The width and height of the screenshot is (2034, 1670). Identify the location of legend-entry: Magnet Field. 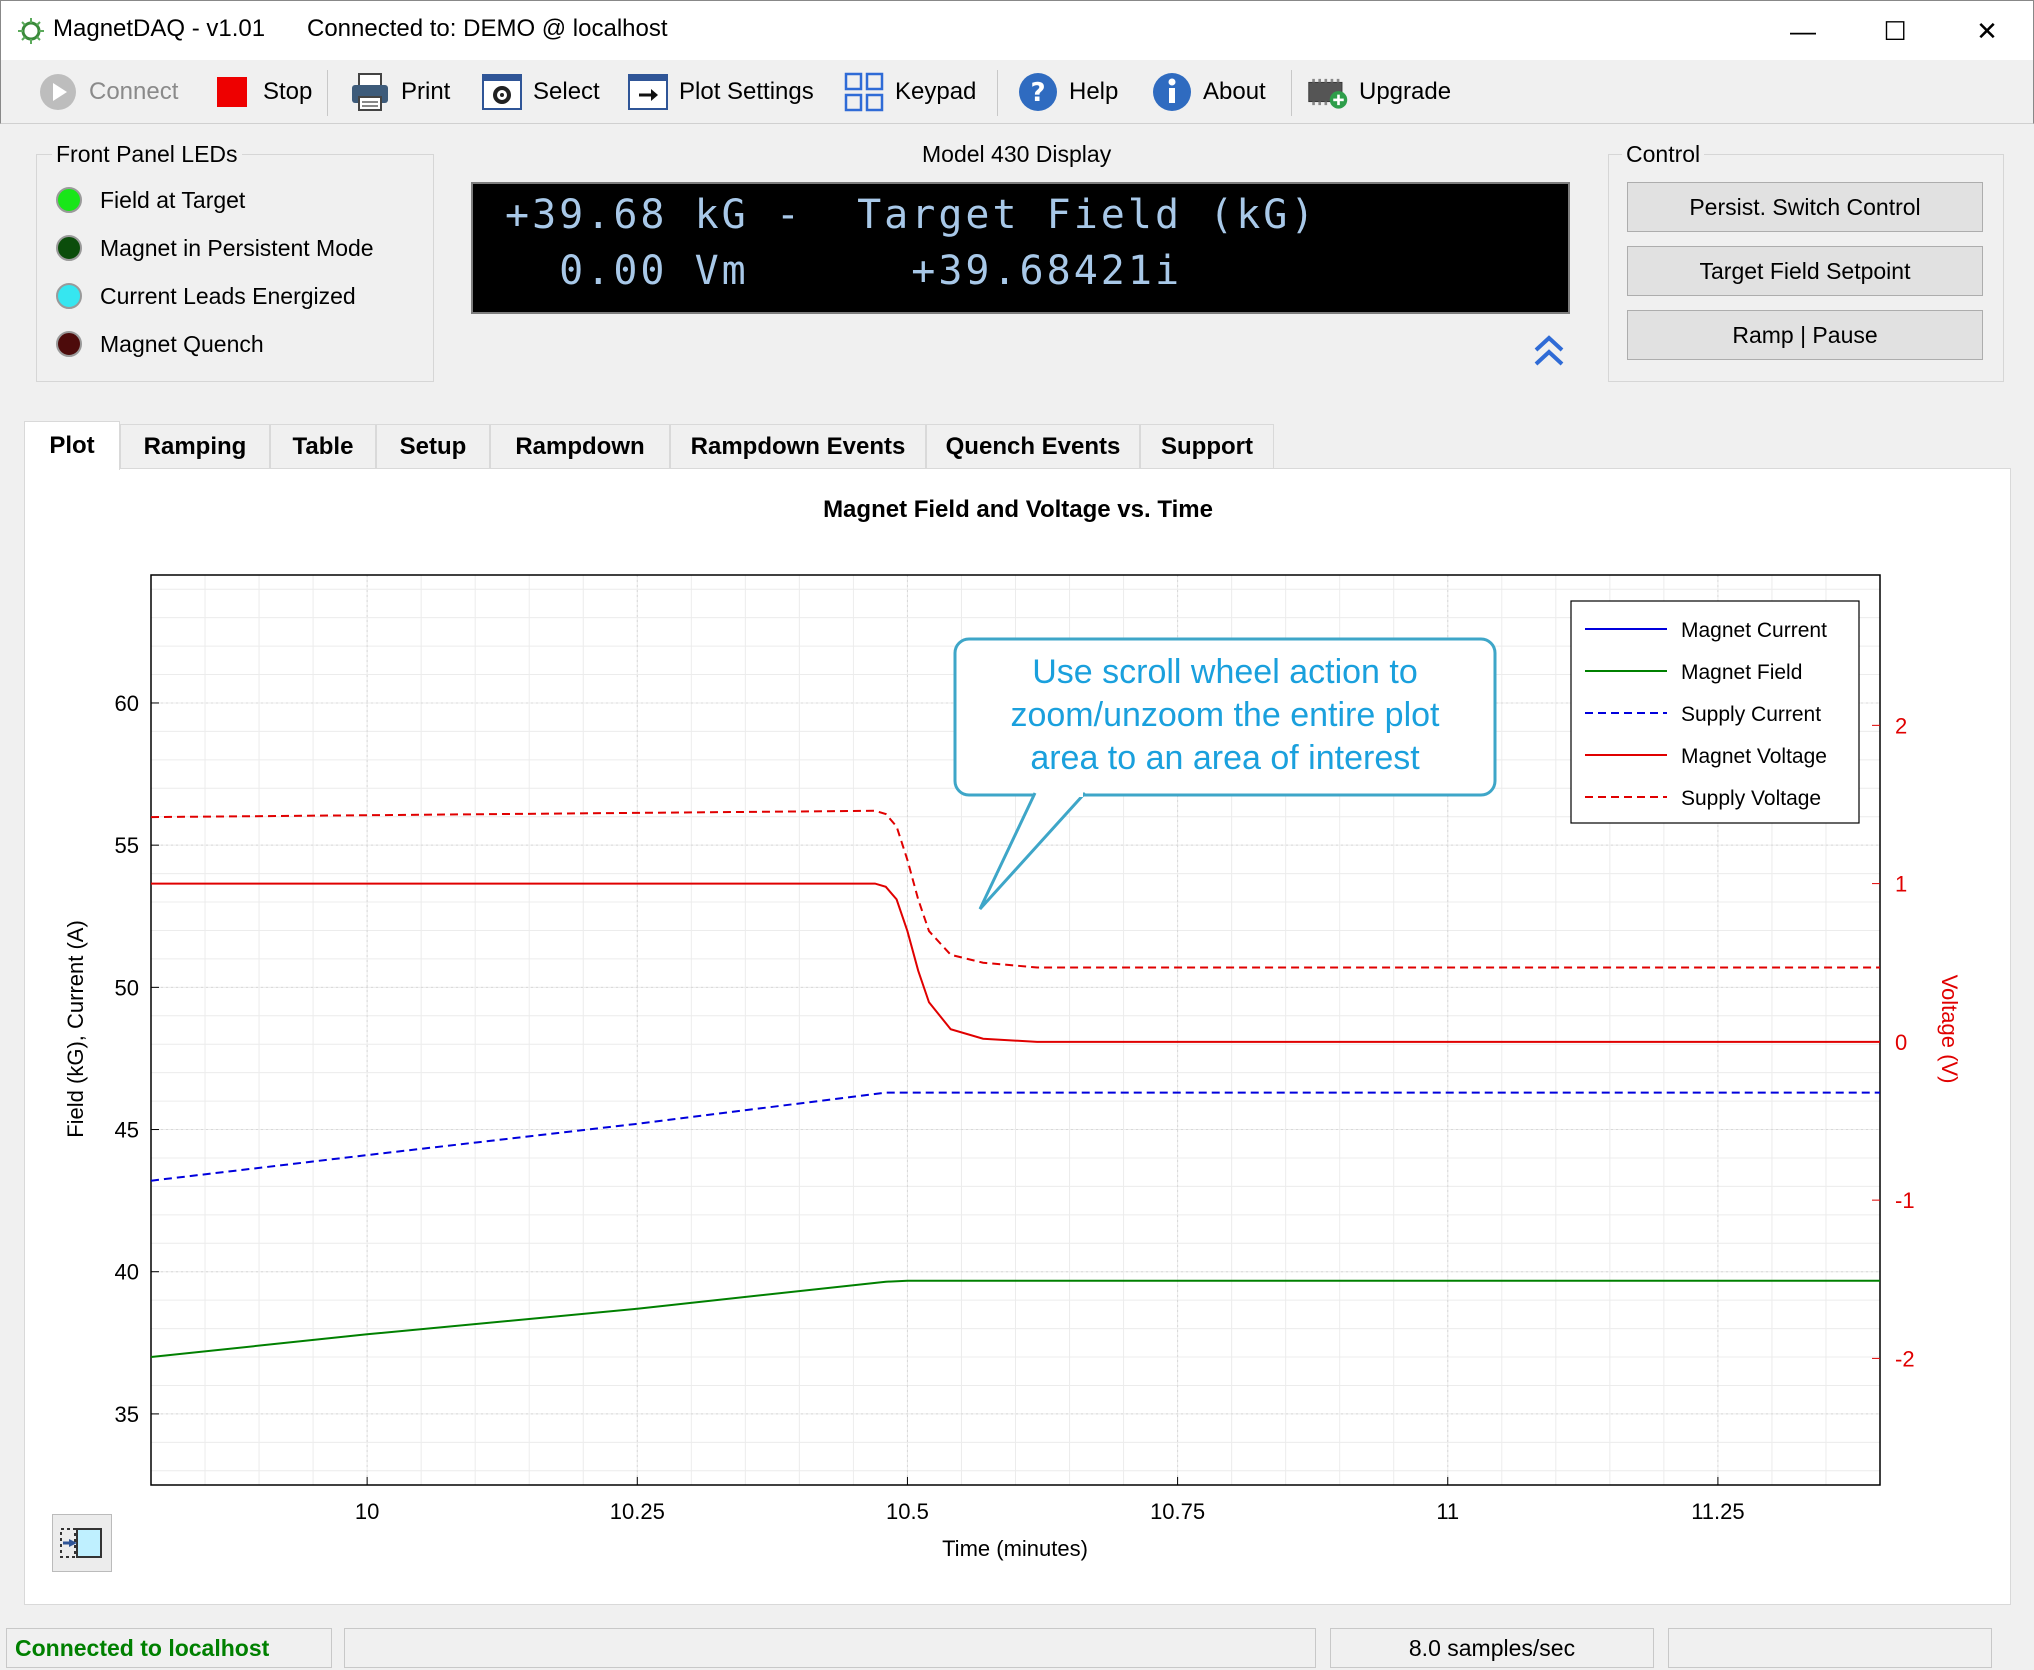
(1741, 672).